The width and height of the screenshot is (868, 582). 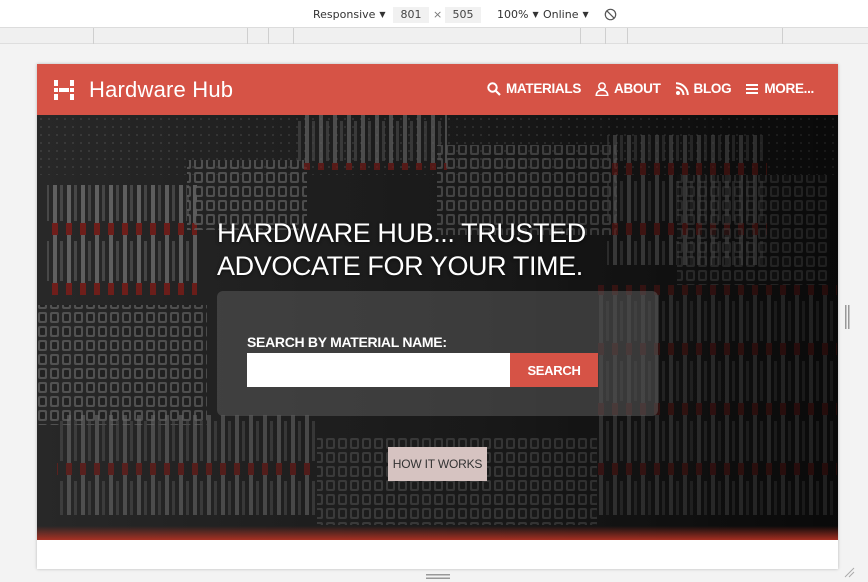 I want to click on rss-icon, so click(x=682, y=88).